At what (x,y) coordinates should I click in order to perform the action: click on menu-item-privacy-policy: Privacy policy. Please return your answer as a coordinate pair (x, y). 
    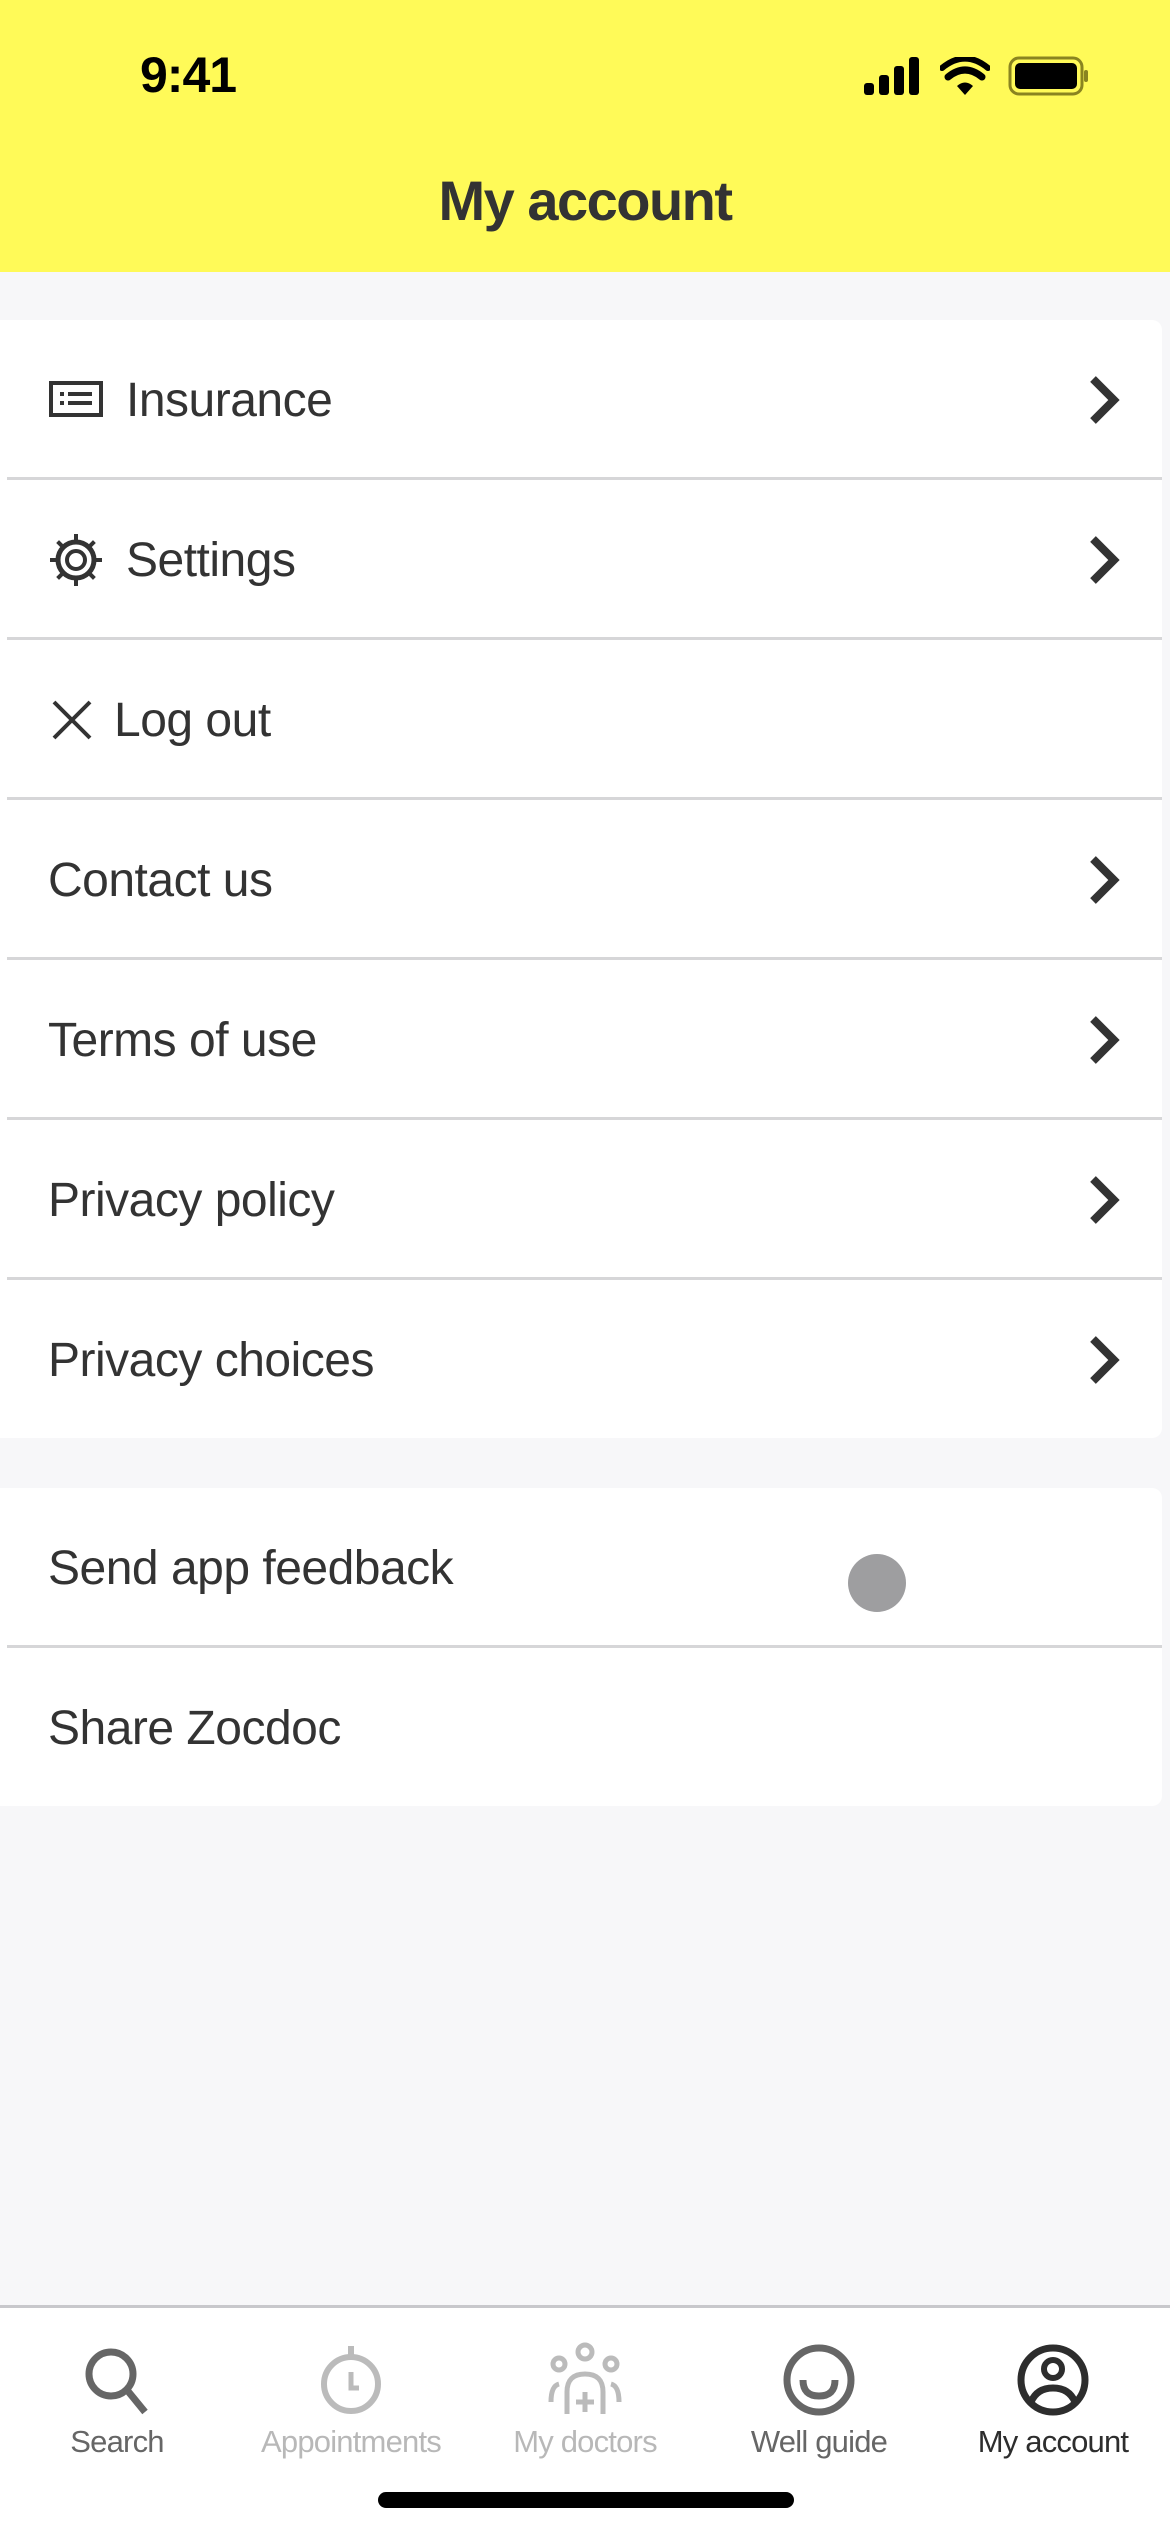
    Looking at the image, I should click on (581, 1200).